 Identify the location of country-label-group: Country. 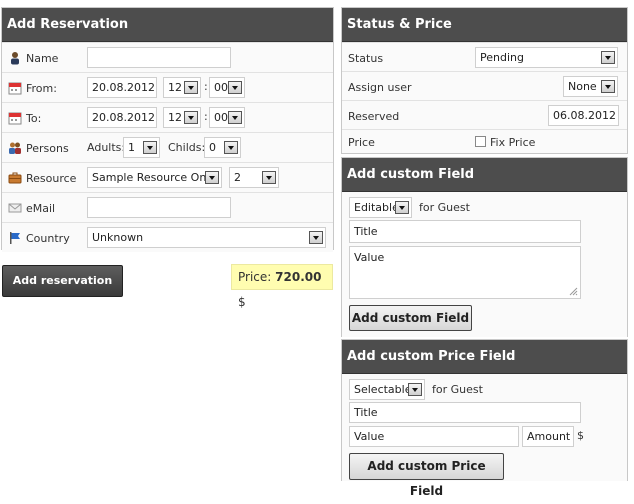
(39, 238).